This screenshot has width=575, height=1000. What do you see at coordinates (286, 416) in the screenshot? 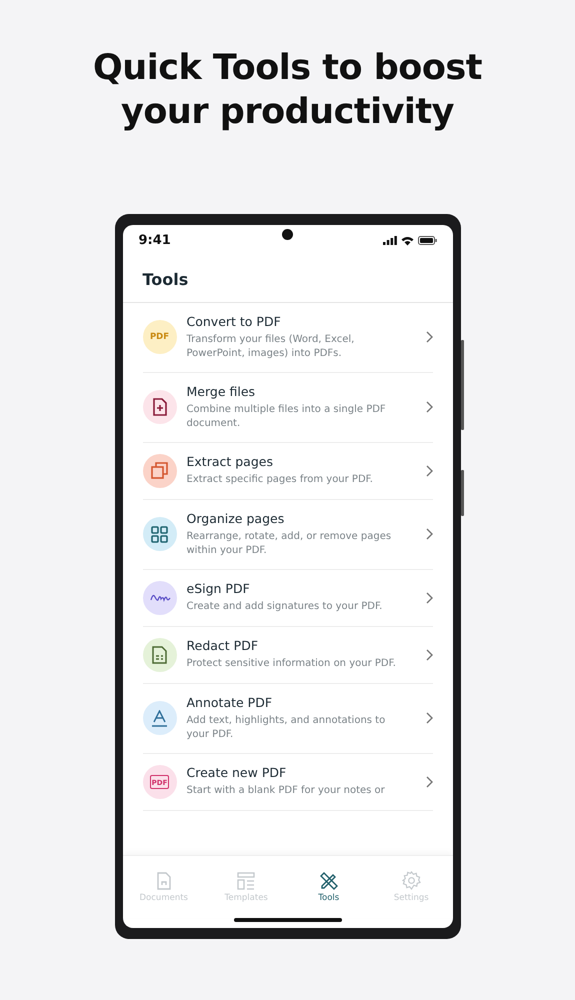
I see `tool-description: Combine multiple files into a single PDF document.` at bounding box center [286, 416].